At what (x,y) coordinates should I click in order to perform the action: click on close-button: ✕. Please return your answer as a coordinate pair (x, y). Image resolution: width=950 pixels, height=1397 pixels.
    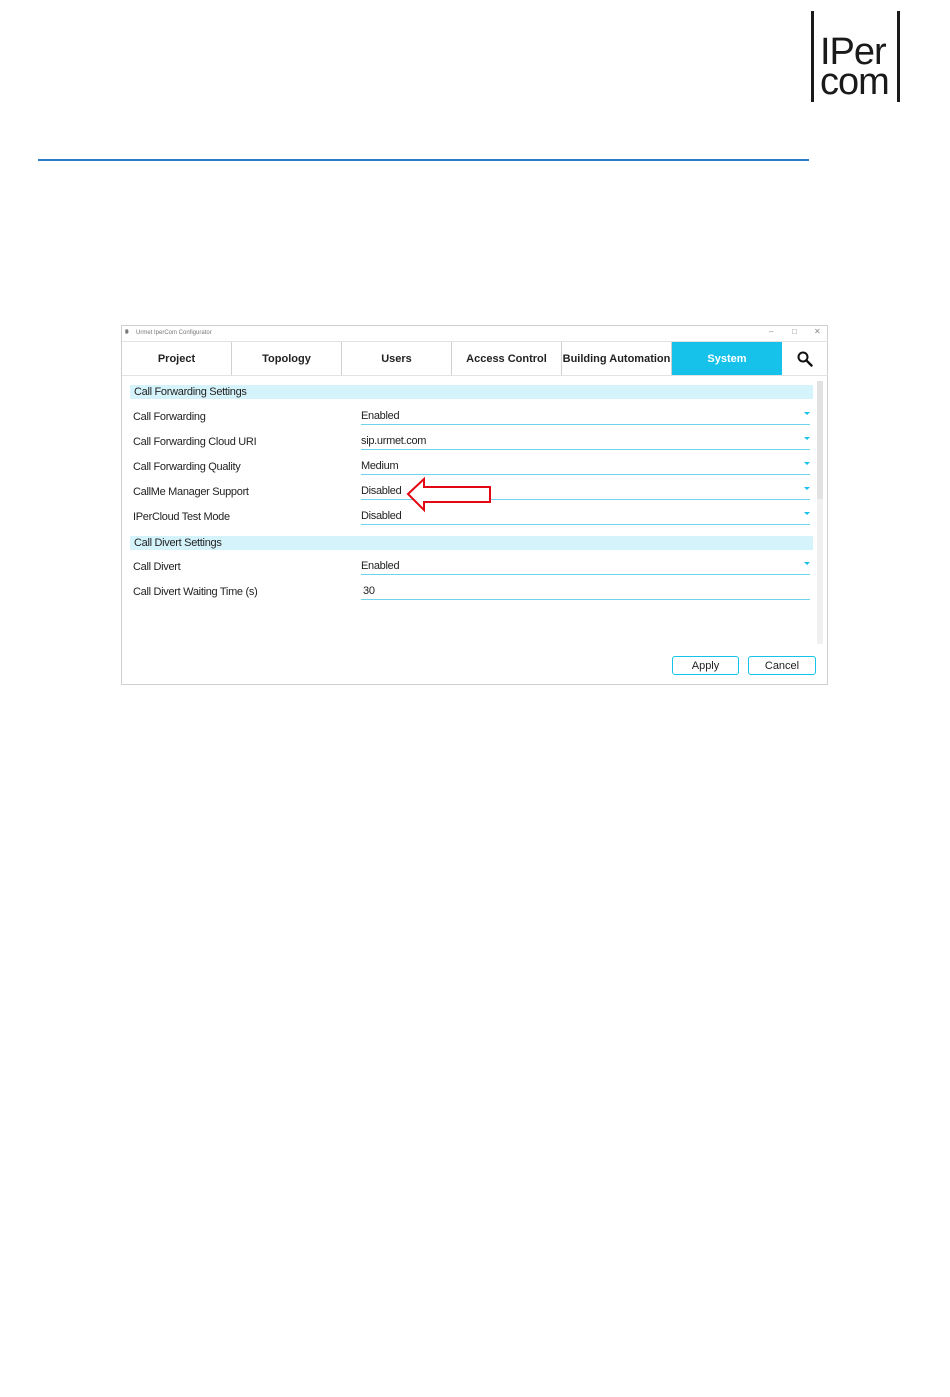
    Looking at the image, I should click on (817, 331).